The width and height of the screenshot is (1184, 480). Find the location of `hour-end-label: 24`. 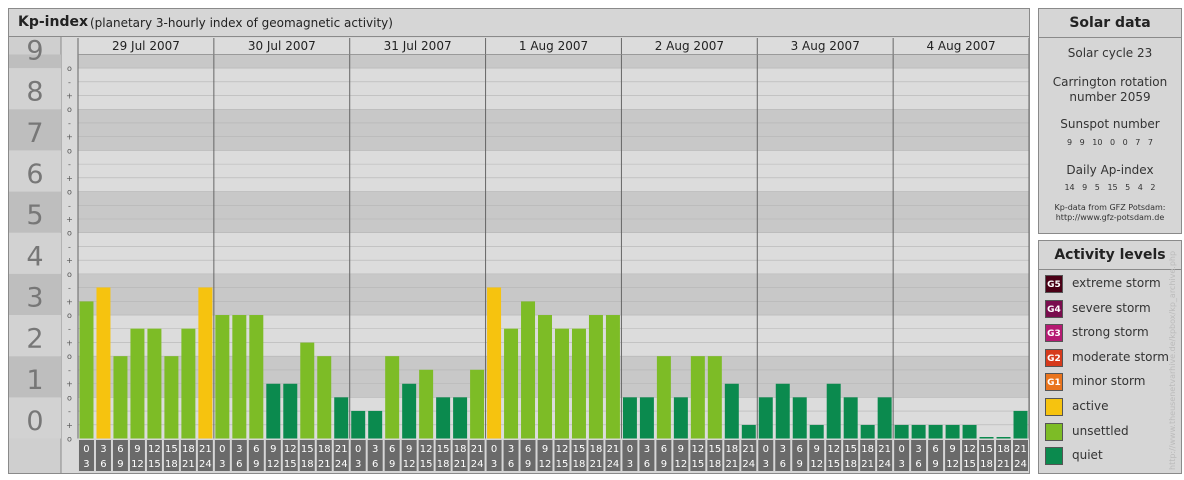

hour-end-label: 24 is located at coordinates (613, 464).